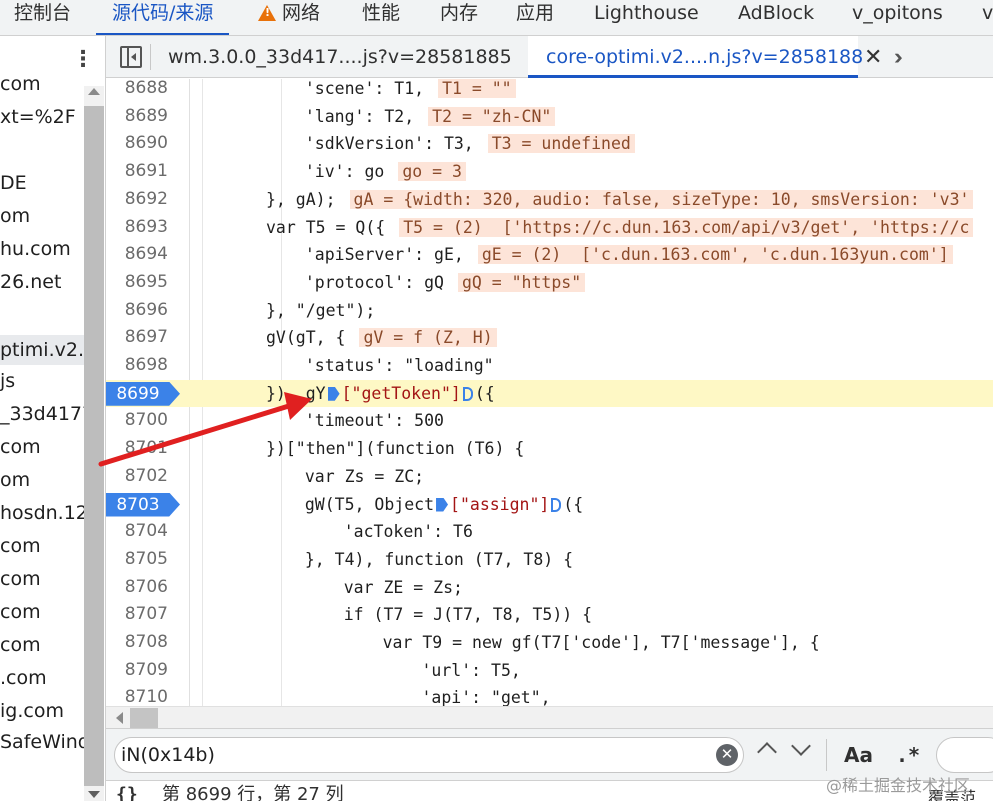 The image size is (993, 801). Describe the element at coordinates (127, 793) in the screenshot. I see `pretty-print-icon: {}` at that location.